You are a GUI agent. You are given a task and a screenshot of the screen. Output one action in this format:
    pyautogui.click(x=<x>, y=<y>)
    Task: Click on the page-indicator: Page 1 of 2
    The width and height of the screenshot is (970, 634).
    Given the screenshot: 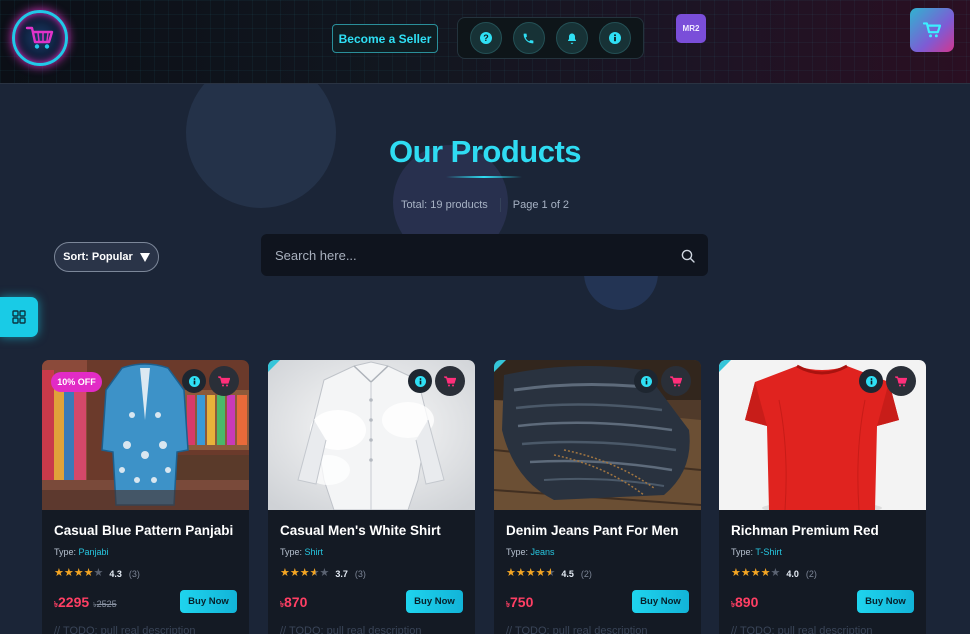 What is the action you would take?
    pyautogui.click(x=541, y=205)
    